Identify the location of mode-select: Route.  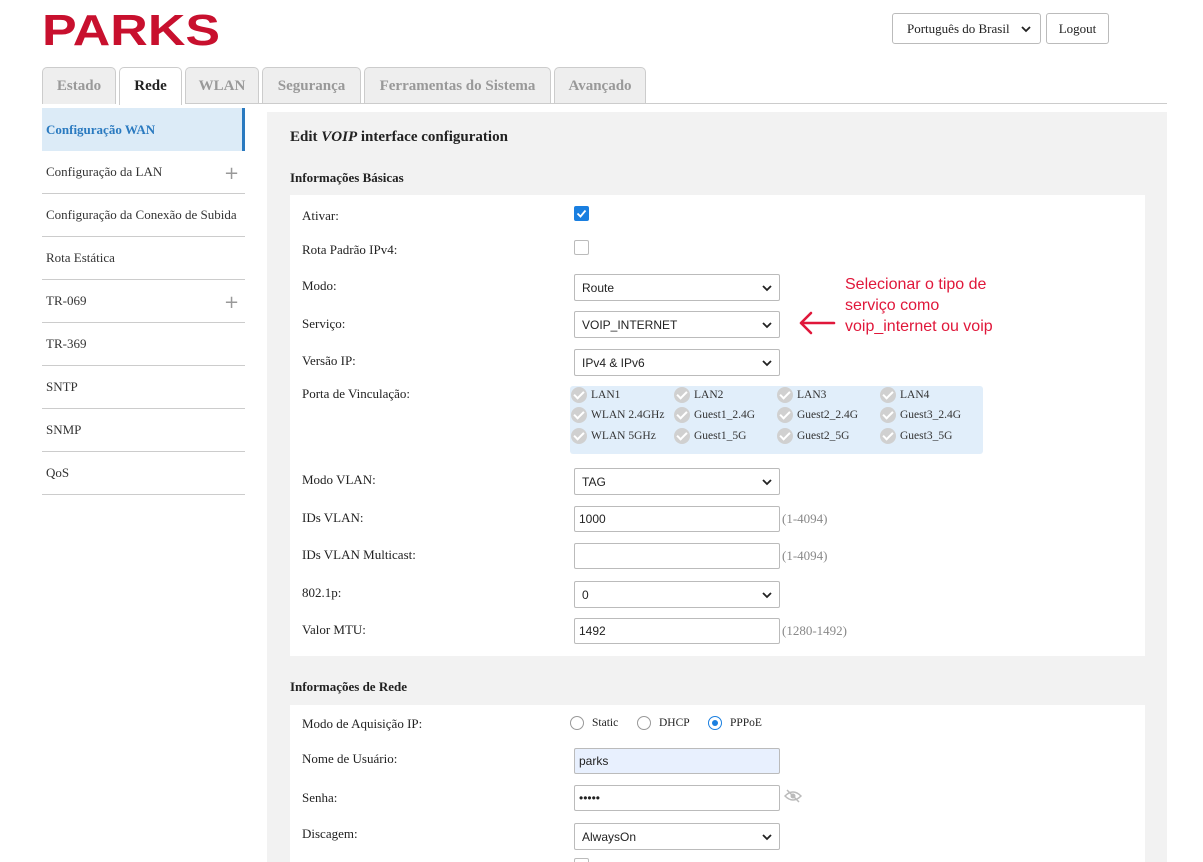
(677, 287).